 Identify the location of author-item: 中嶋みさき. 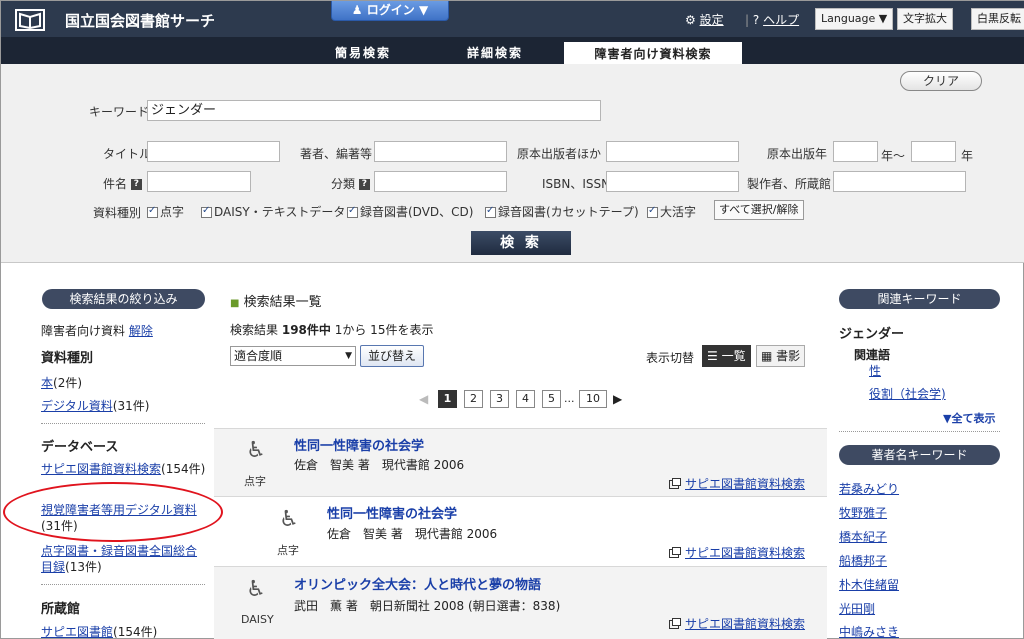
(869, 631).